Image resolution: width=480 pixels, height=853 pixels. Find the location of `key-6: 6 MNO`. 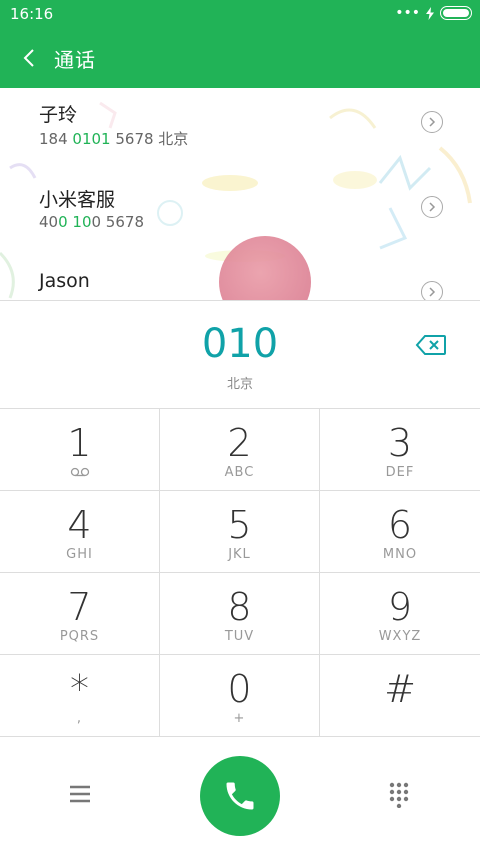

key-6: 6 MNO is located at coordinates (400, 532).